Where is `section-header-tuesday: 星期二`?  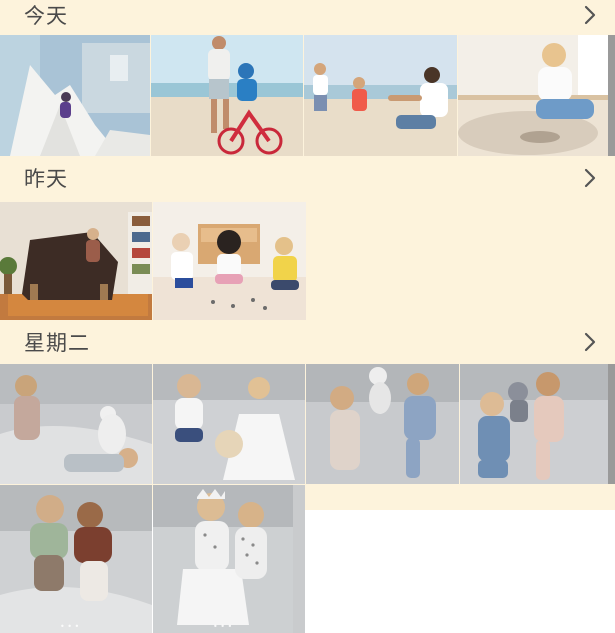 section-header-tuesday: 星期二 is located at coordinates (307, 342).